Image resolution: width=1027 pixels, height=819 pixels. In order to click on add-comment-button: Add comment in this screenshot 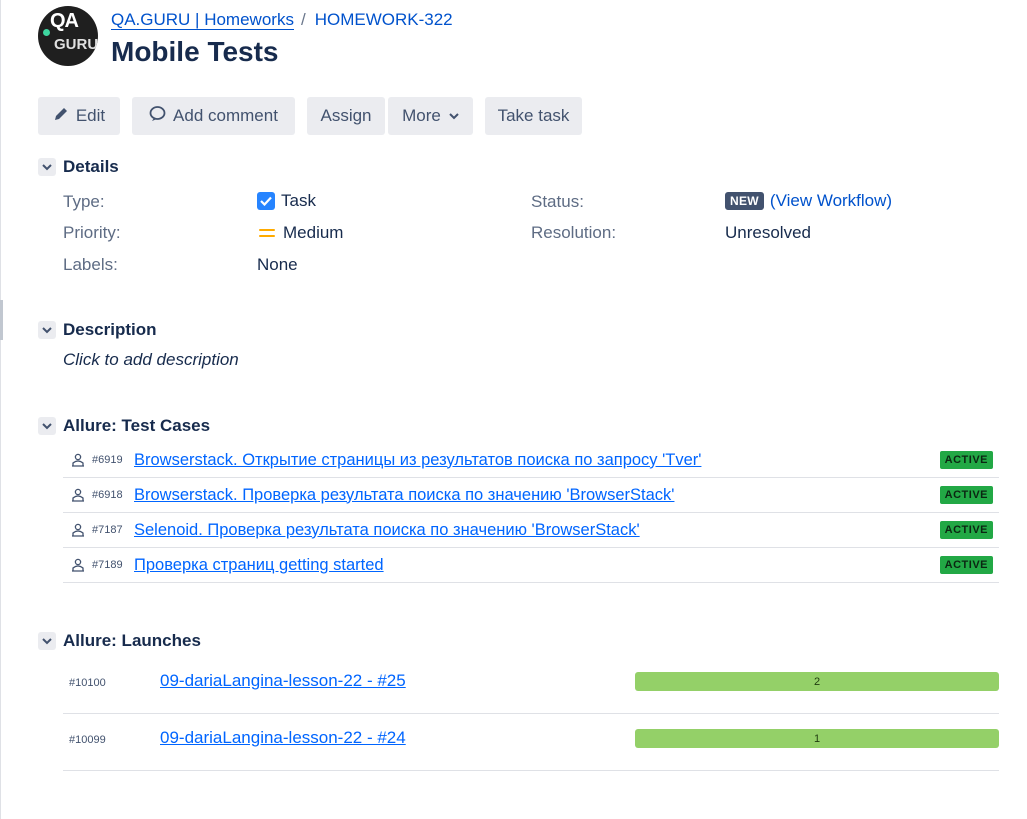, I will do `click(213, 116)`.